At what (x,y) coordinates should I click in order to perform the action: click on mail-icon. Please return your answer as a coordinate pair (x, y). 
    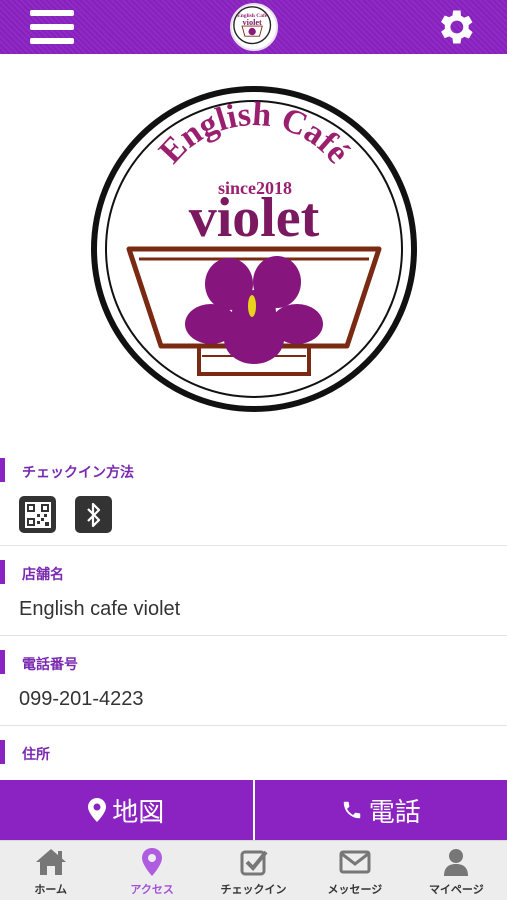
    Looking at the image, I should click on (355, 862).